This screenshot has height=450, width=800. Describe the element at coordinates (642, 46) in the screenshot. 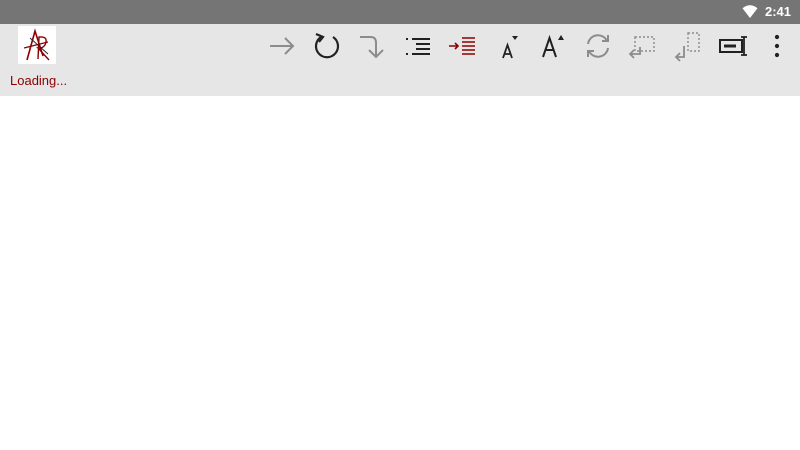

I see `copy-back-icon` at that location.